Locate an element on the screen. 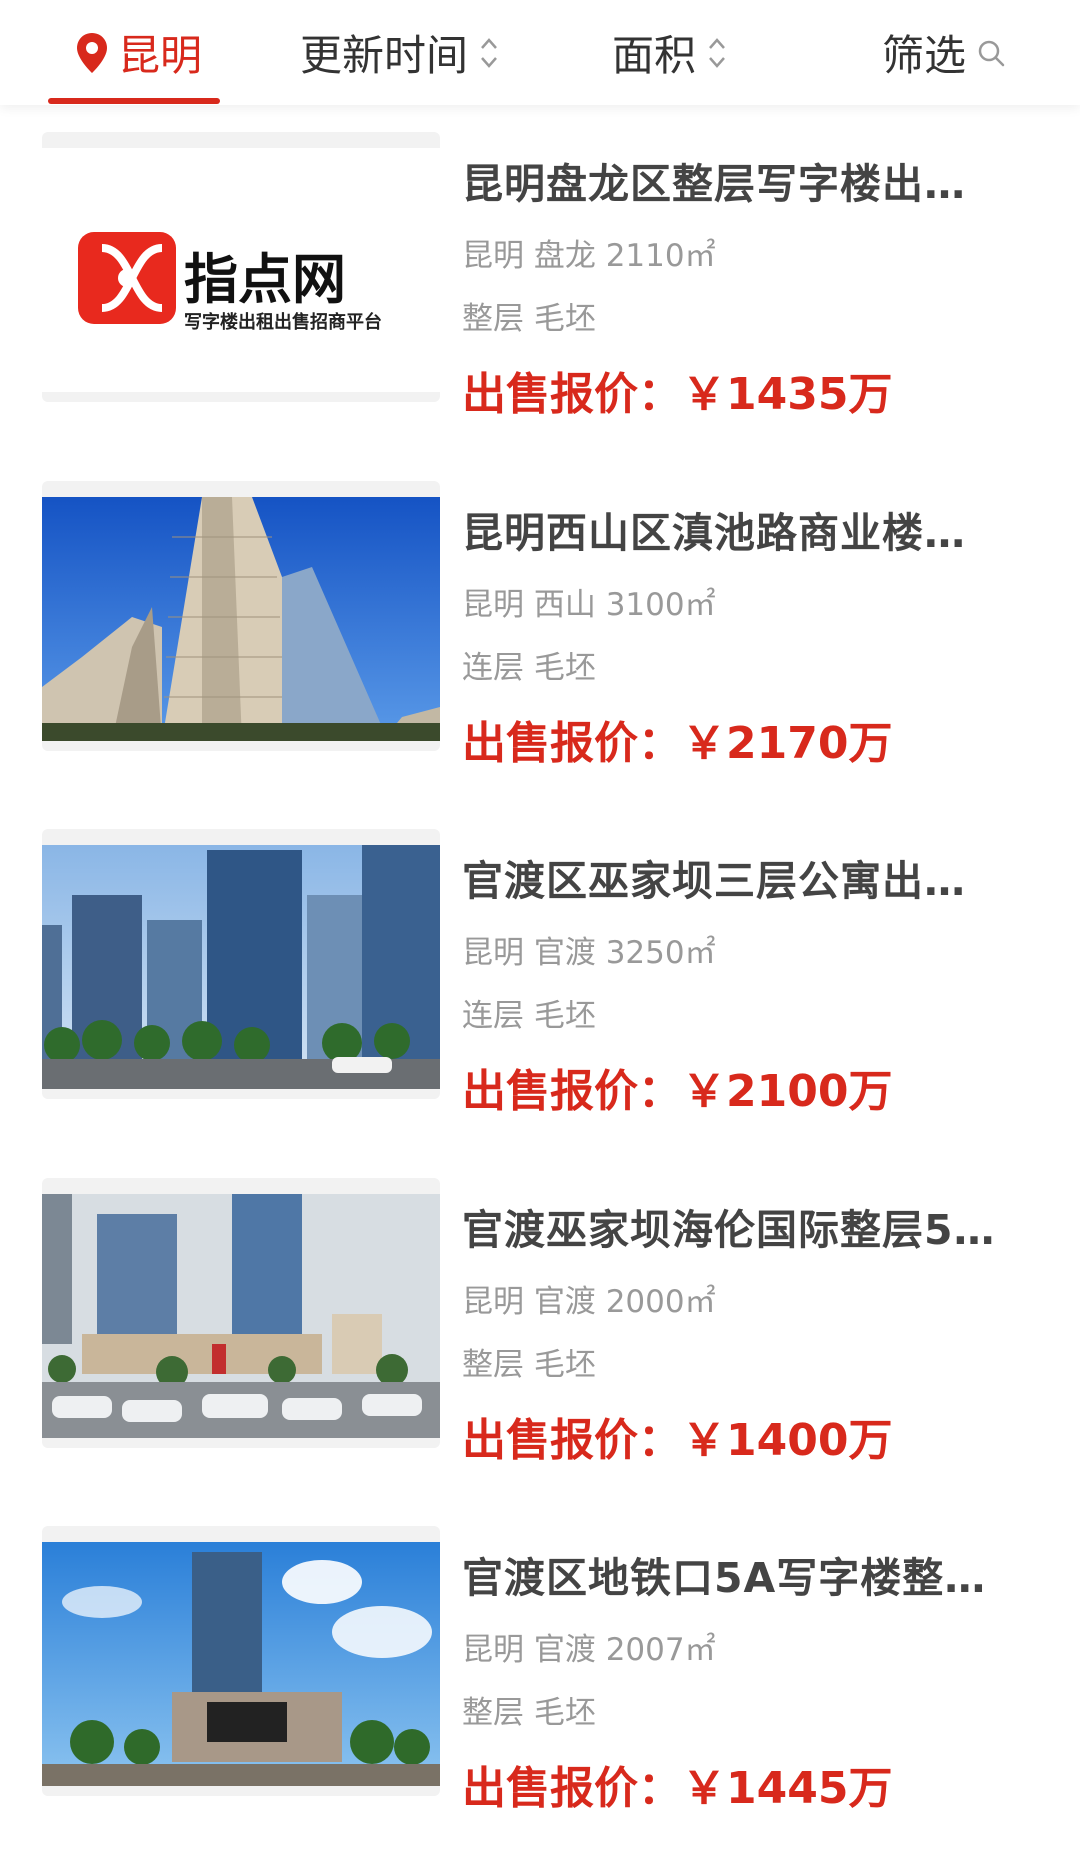 The height and width of the screenshot is (1863, 1080). logo-tagline: 写字楼出租出售招商平台 is located at coordinates (283, 322).